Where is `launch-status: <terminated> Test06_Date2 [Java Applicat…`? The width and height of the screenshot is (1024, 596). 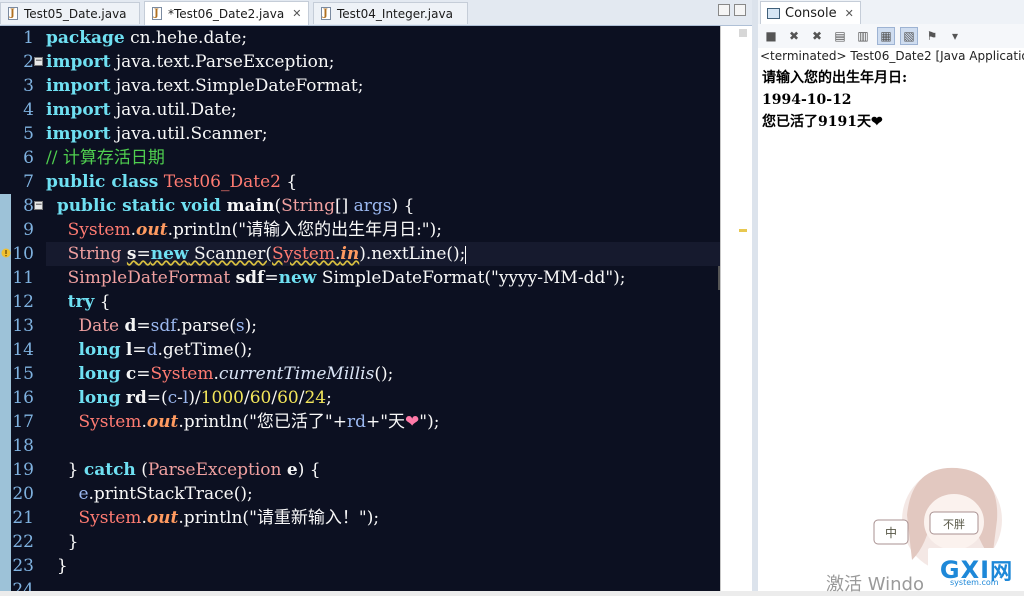 launch-status: <terminated> Test06_Date2 [Java Applicat… is located at coordinates (892, 56).